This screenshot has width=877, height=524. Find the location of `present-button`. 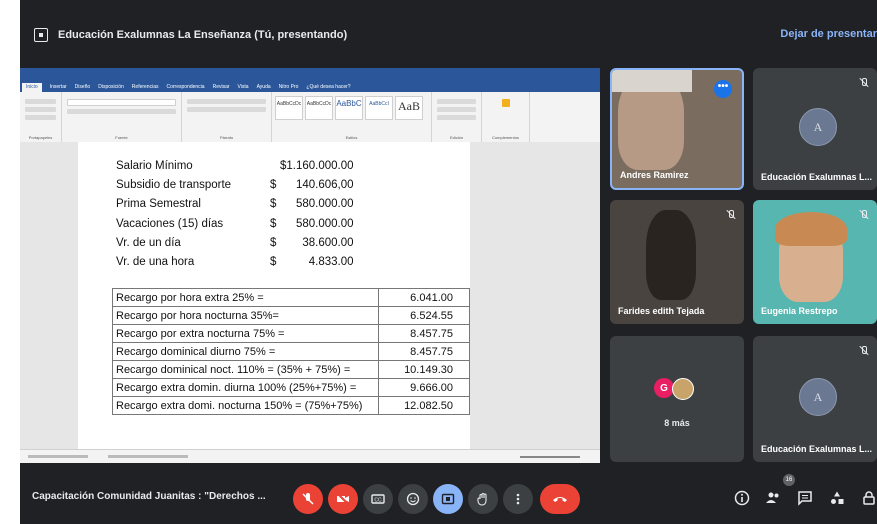

present-button is located at coordinates (448, 499).